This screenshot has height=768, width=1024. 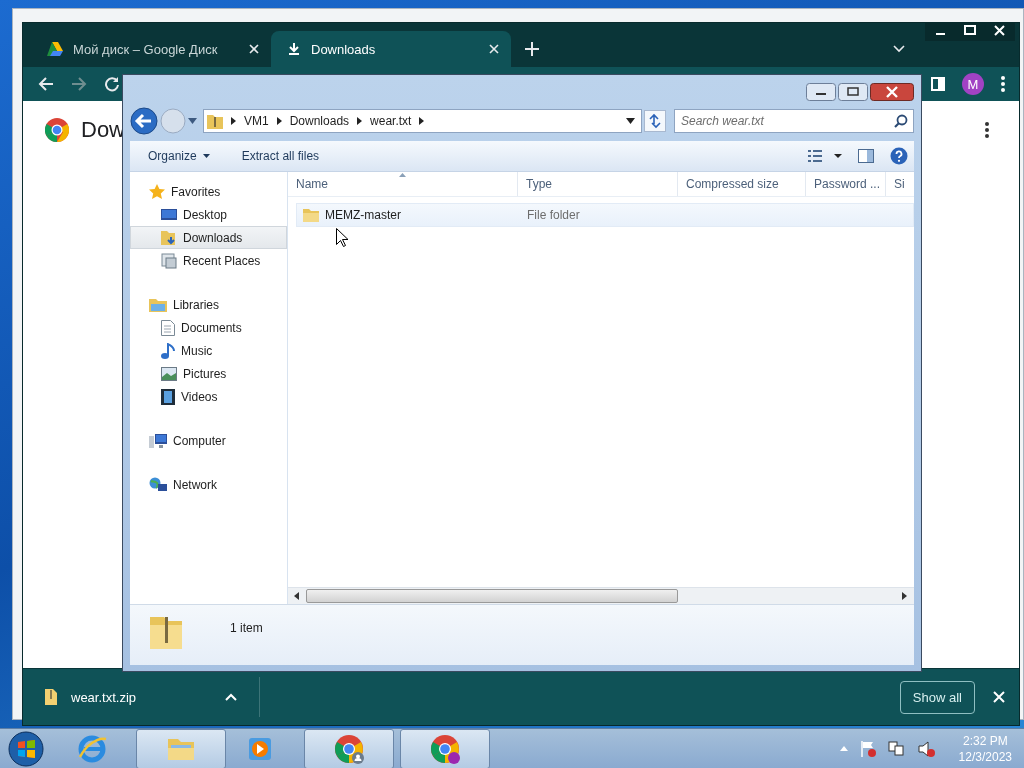 What do you see at coordinates (344, 49) in the screenshot?
I see `tab-title: Downloads` at bounding box center [344, 49].